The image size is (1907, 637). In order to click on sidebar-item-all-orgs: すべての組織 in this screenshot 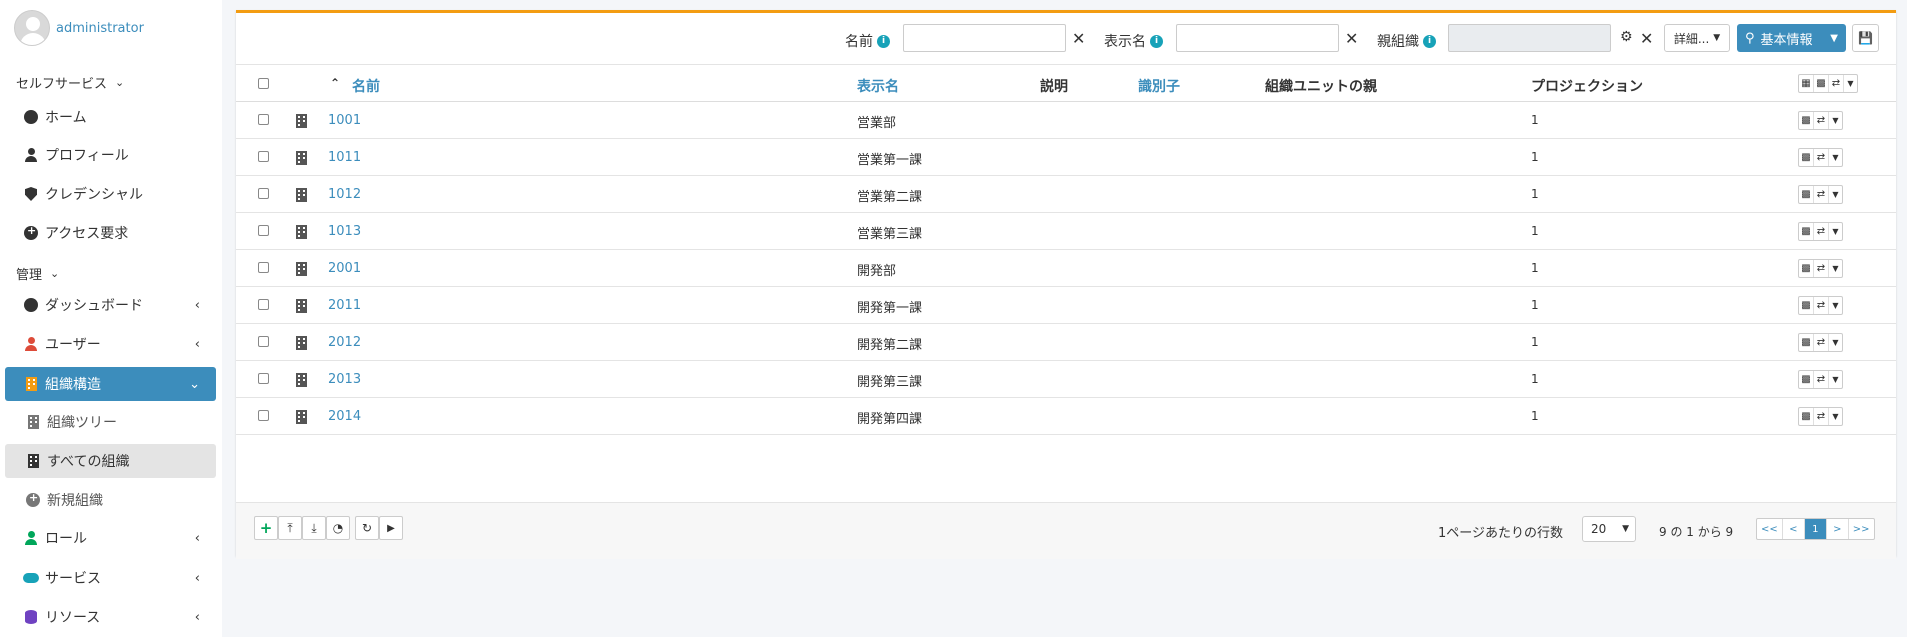, I will do `click(110, 461)`.